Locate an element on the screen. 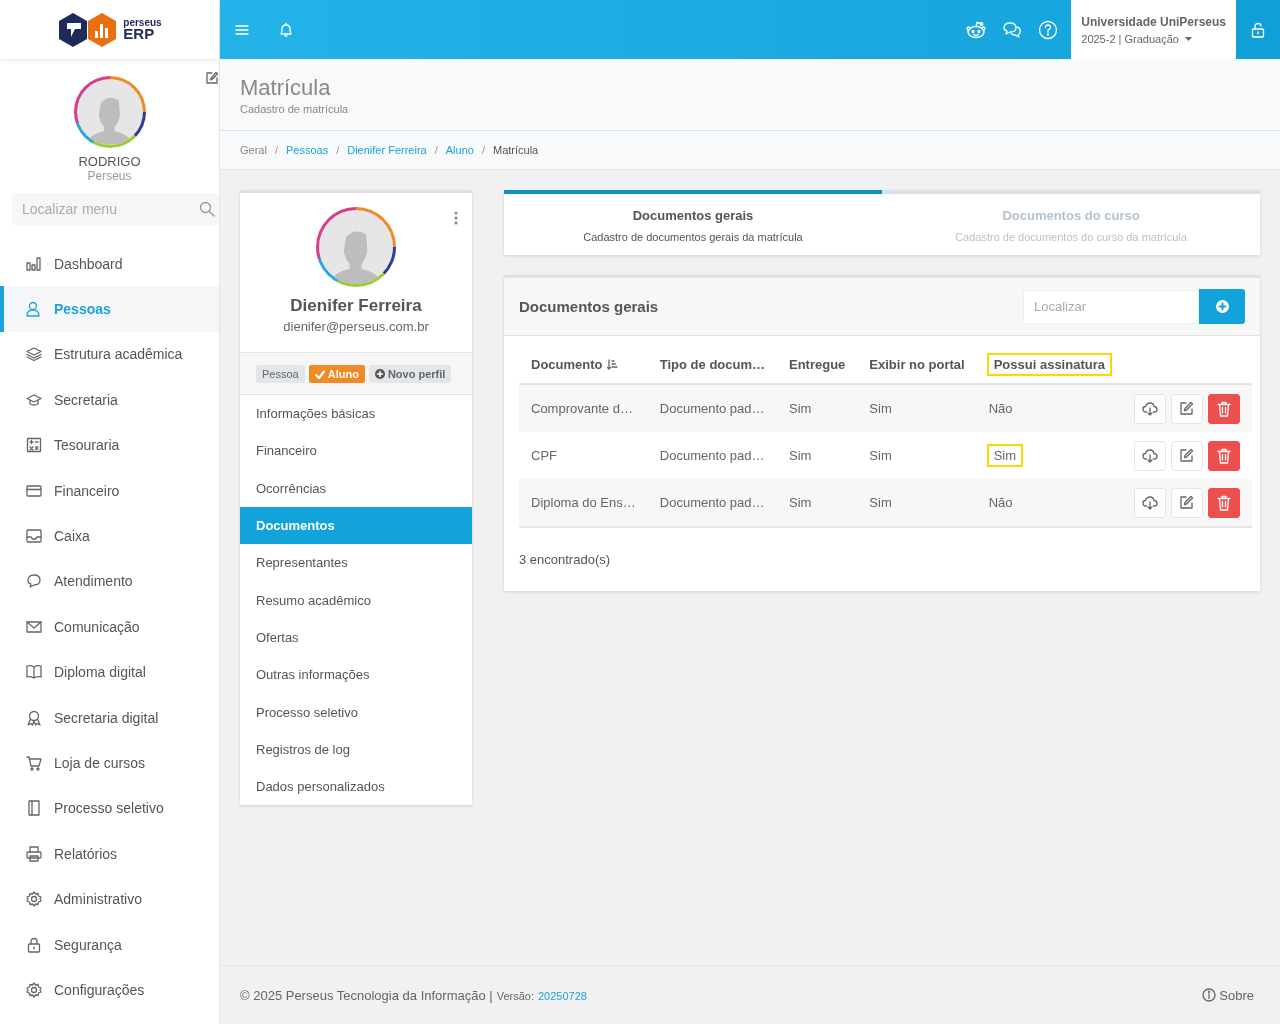 This screenshot has height=1024, width=1280. copyright-text: © 2025 Perseus Tecnologia da Informação | is located at coordinates (366, 995).